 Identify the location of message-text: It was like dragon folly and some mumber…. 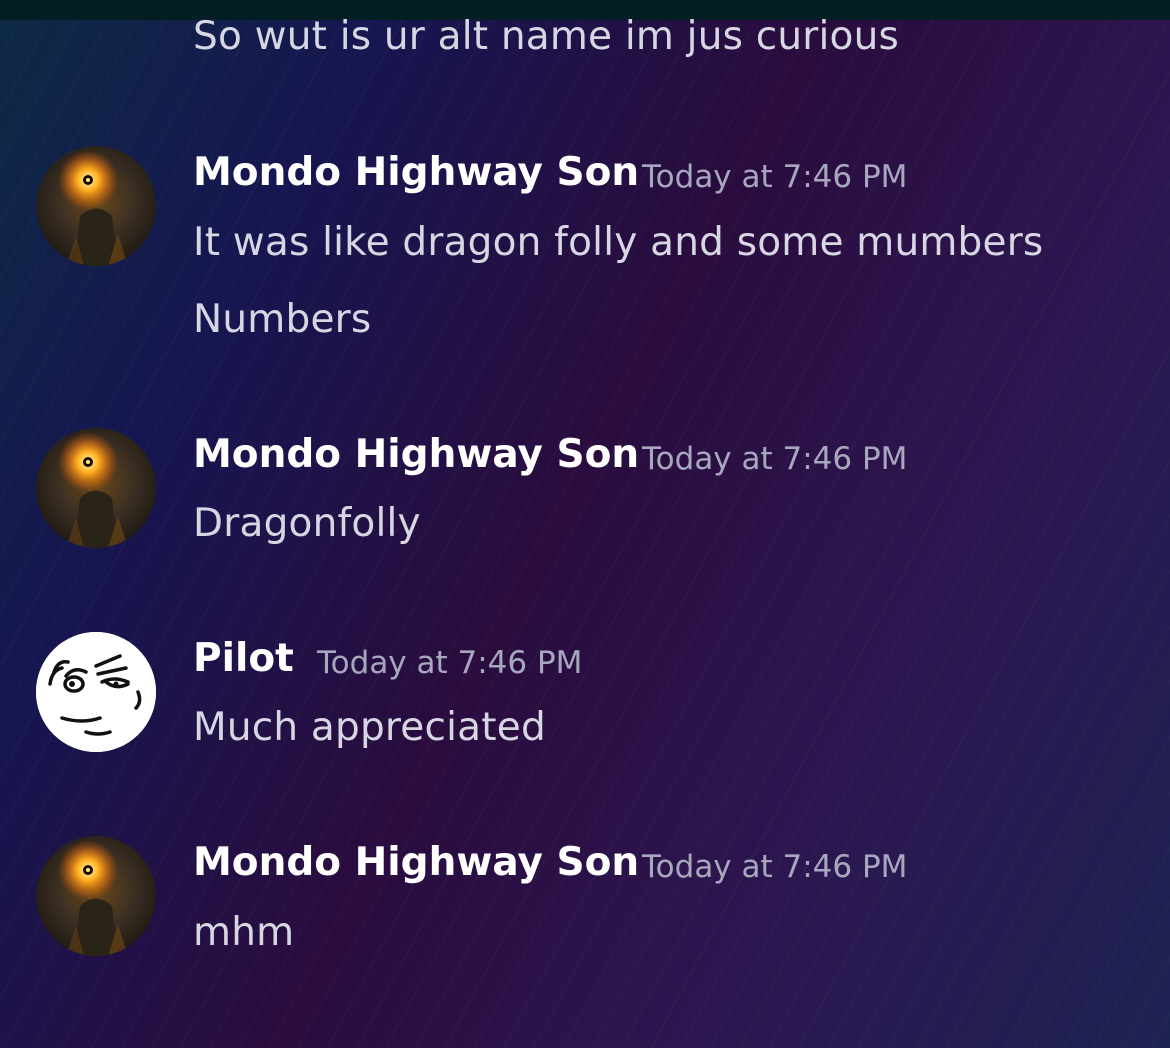
(618, 242).